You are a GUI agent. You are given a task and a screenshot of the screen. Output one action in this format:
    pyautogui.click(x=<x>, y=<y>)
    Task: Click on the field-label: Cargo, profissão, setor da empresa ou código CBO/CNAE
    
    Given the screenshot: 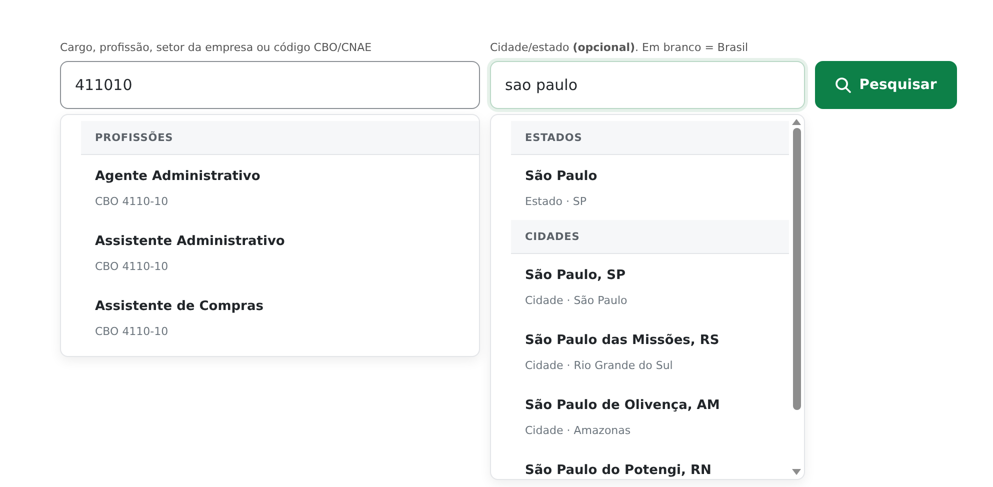 What is the action you would take?
    pyautogui.click(x=216, y=47)
    